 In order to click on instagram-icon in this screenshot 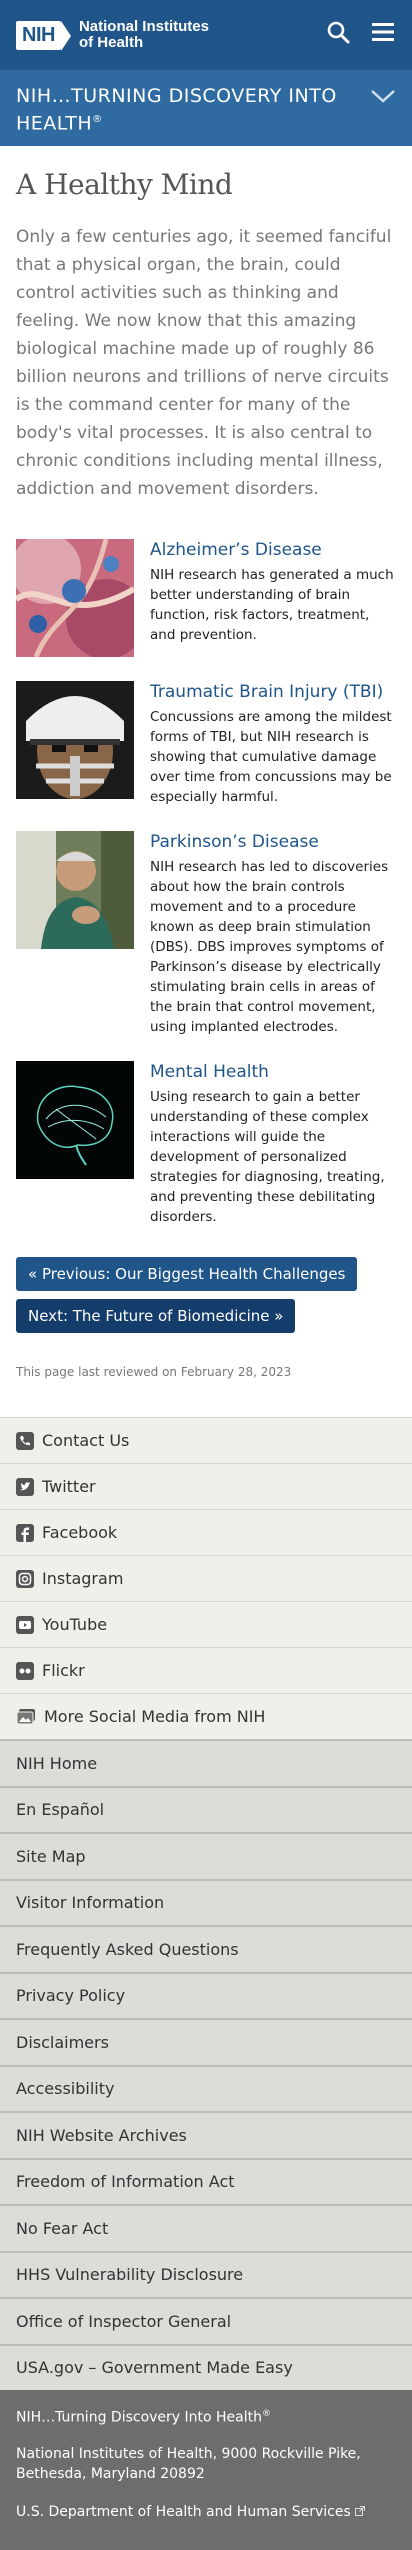, I will do `click(25, 1578)`.